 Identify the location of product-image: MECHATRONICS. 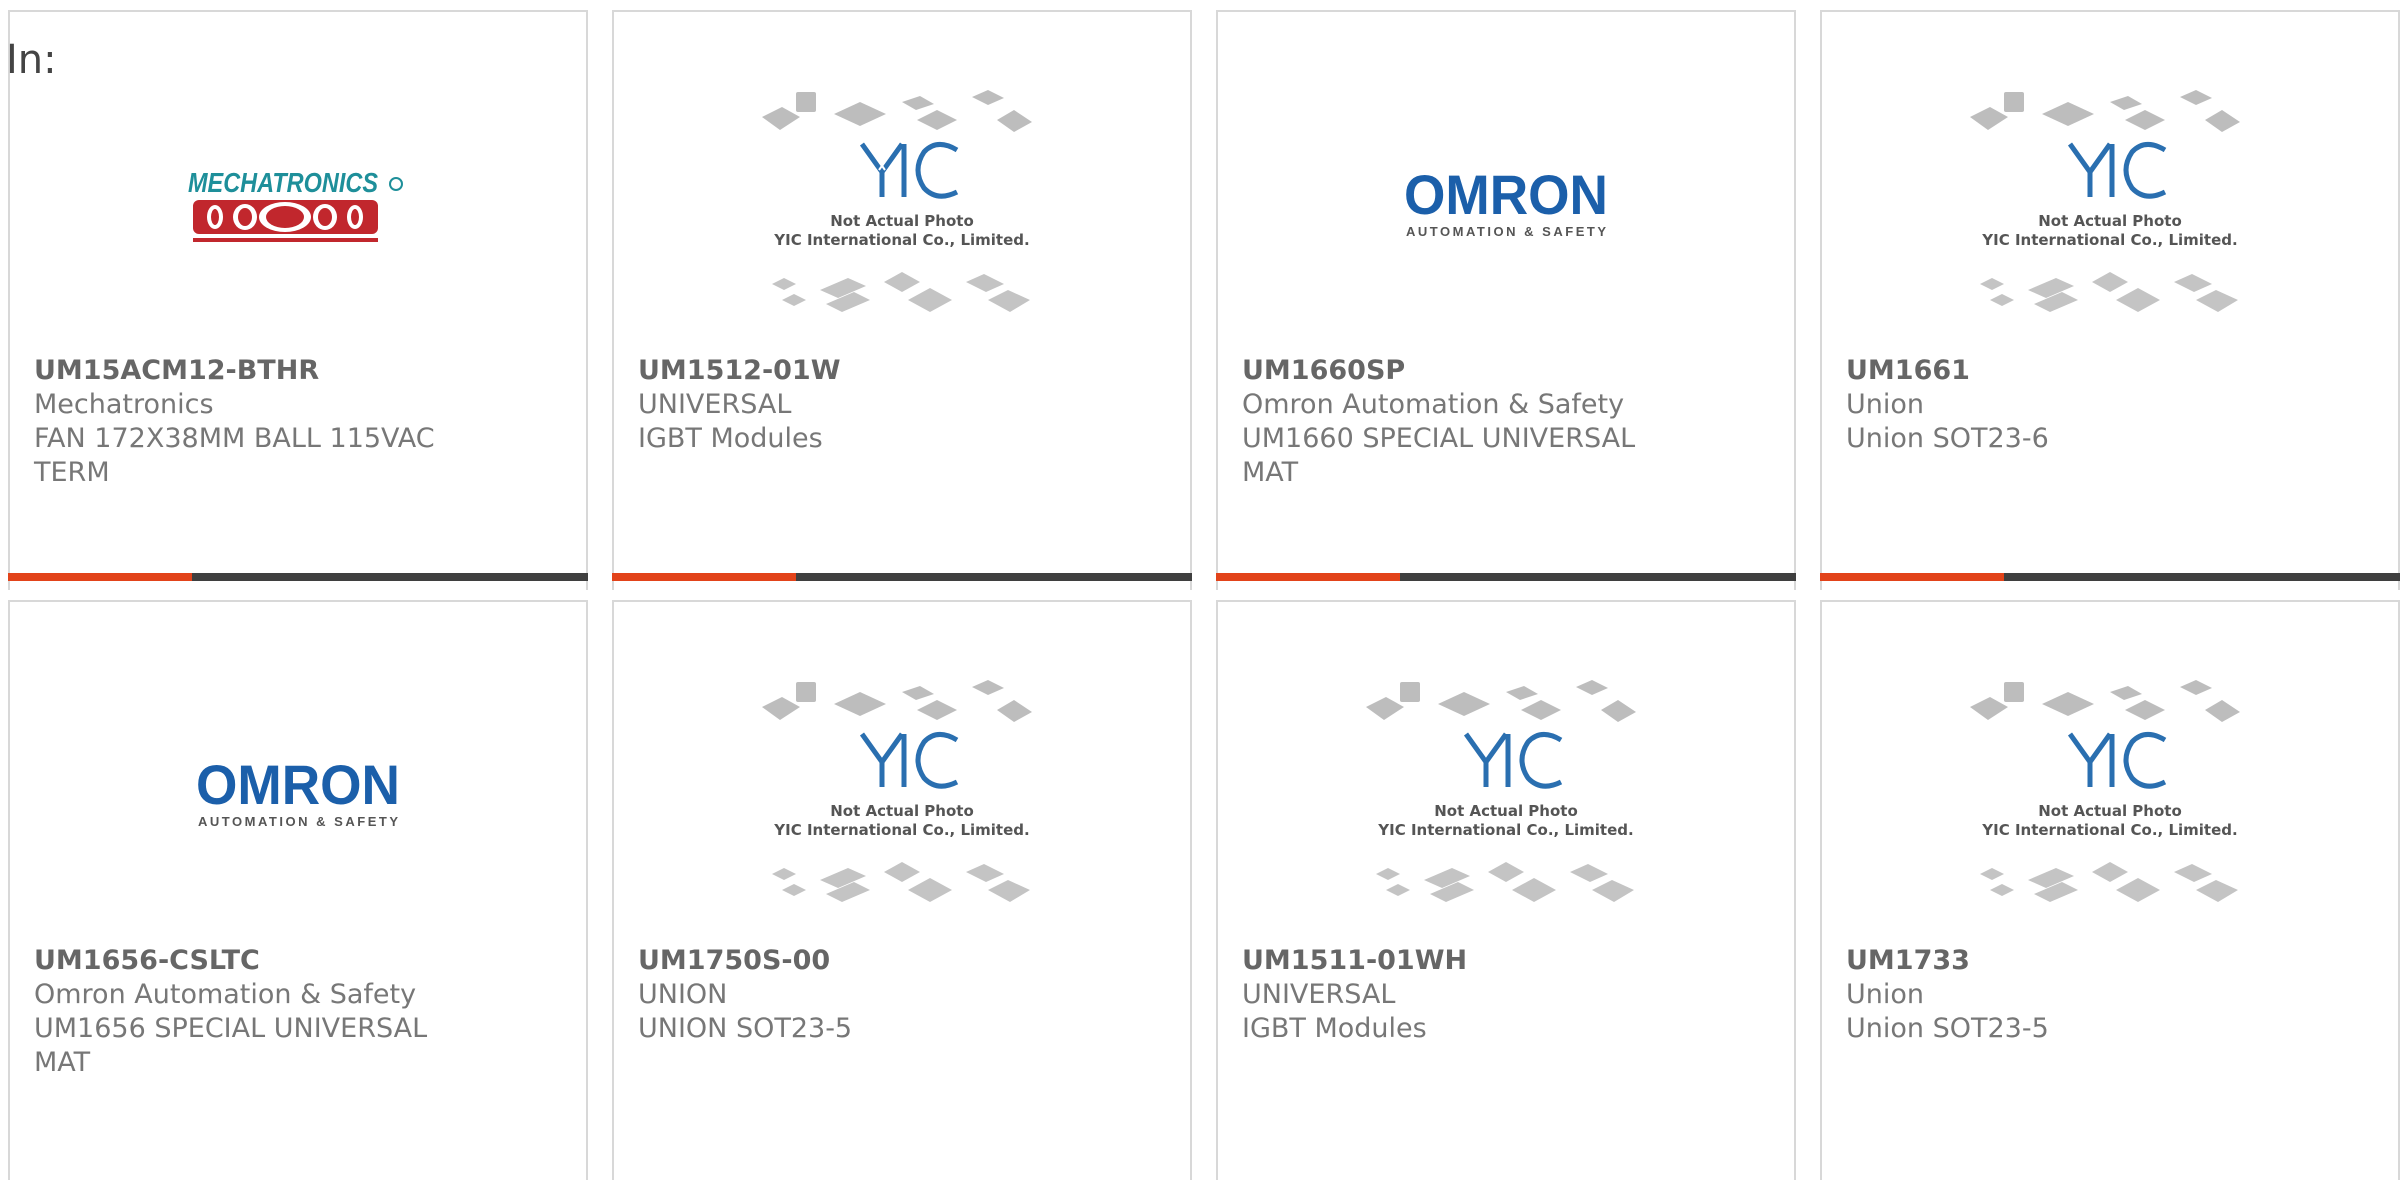
(298, 207).